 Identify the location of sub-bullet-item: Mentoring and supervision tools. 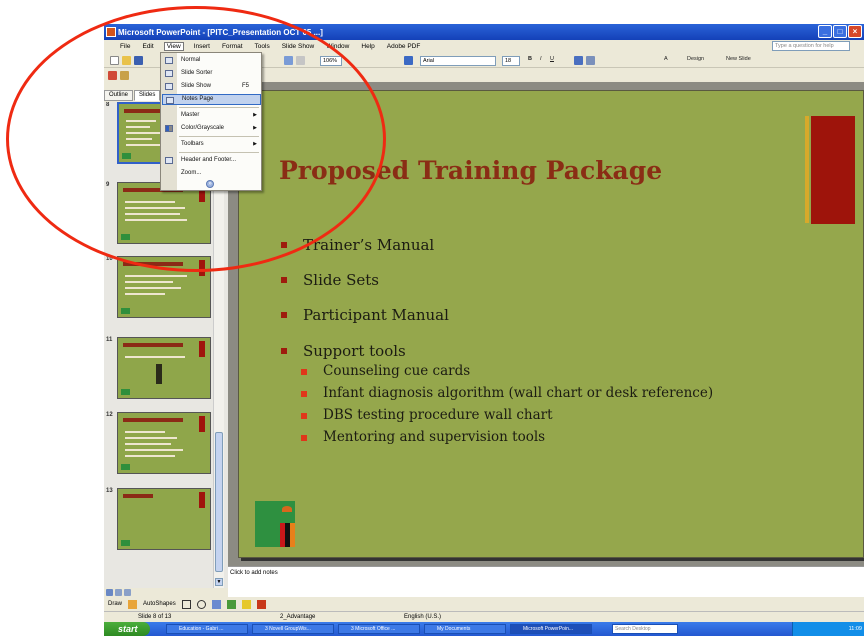
(423, 437).